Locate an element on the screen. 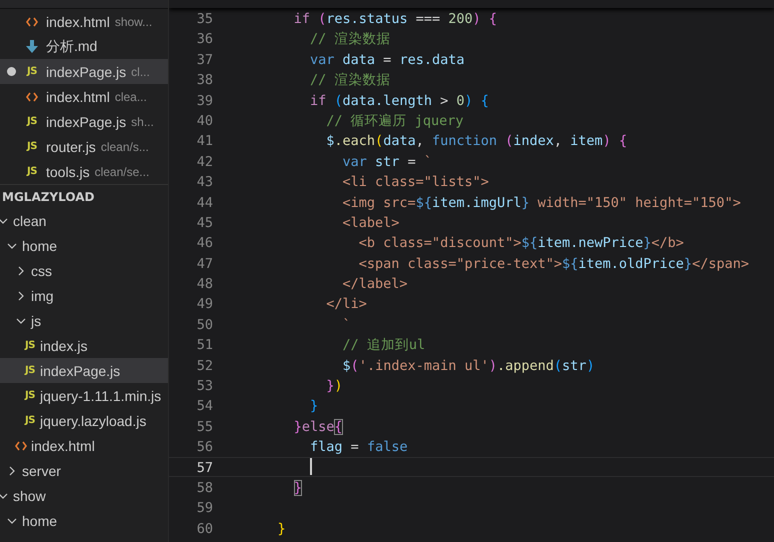 The width and height of the screenshot is (774, 542). line-number: 43 is located at coordinates (205, 182).